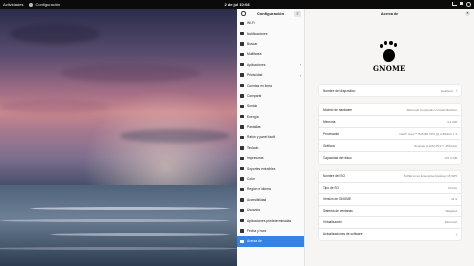  What do you see at coordinates (261, 168) in the screenshot?
I see `sidebar-item-label: Soportes extraíbles` at bounding box center [261, 168].